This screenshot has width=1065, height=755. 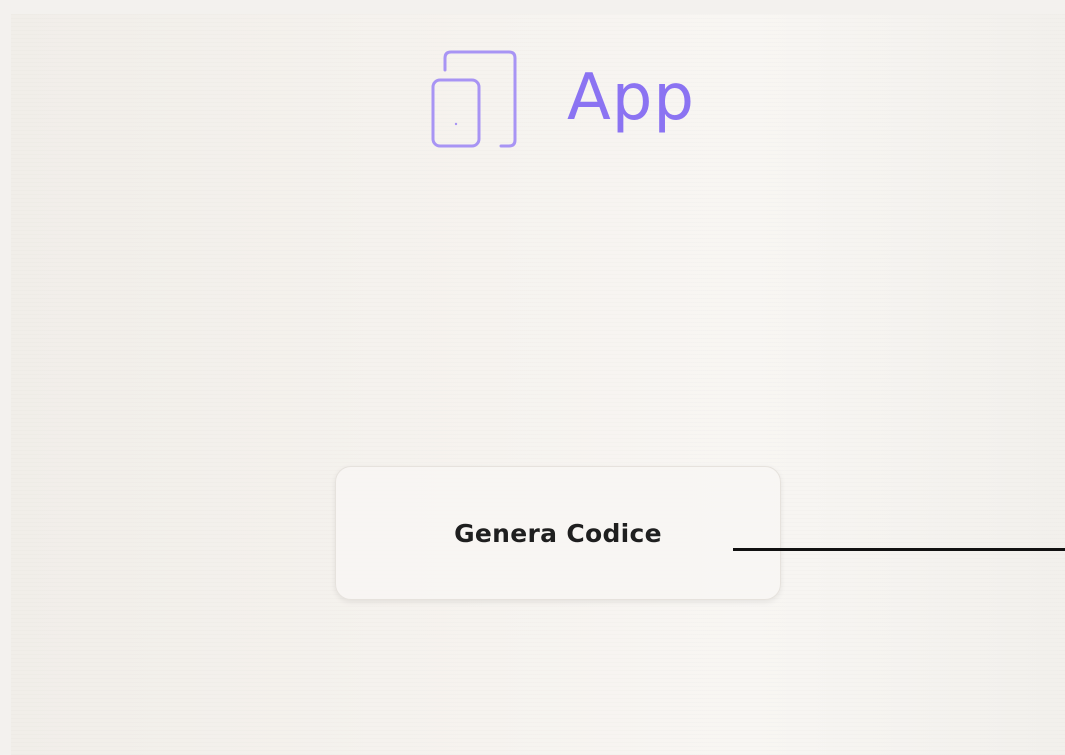 What do you see at coordinates (631, 98) in the screenshot?
I see `app-title: App` at bounding box center [631, 98].